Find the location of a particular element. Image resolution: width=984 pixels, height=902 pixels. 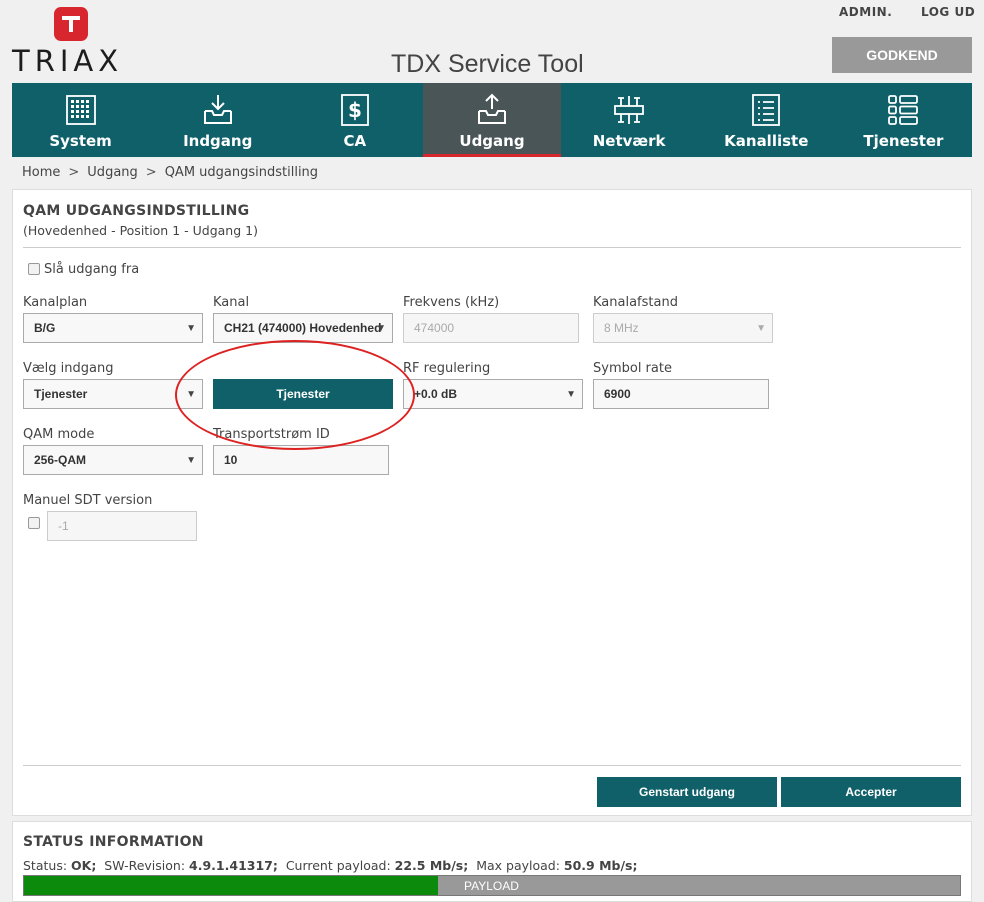

vaelg-indgang-value: Tjenester is located at coordinates (61, 394).